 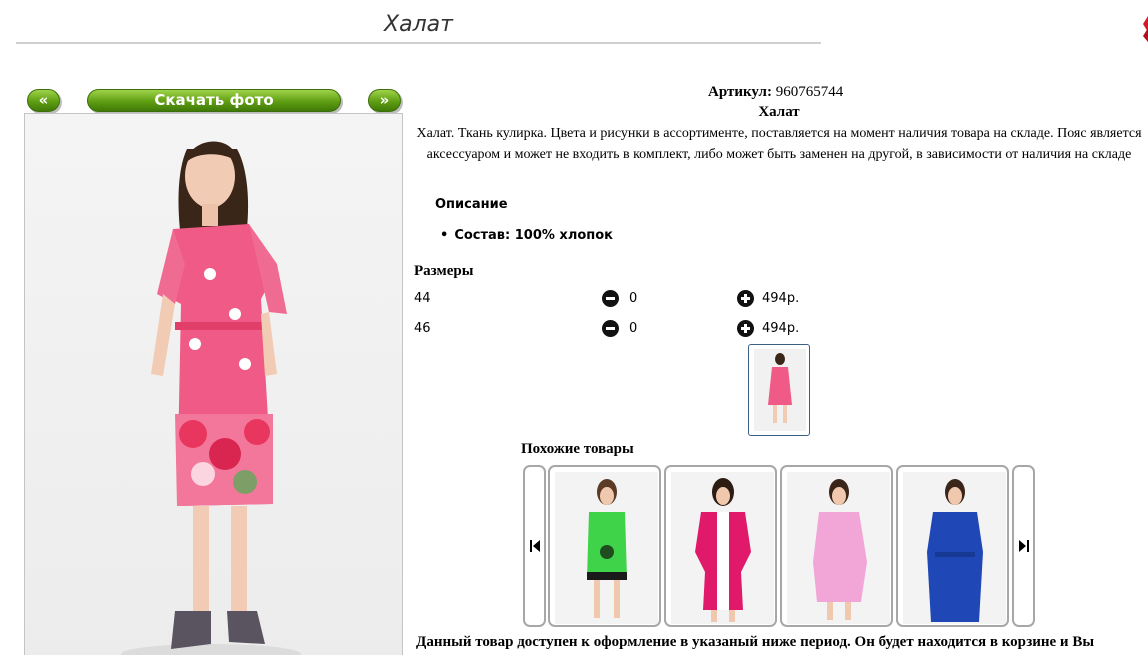 What do you see at coordinates (471, 204) in the screenshot?
I see `description-heading: Описание` at bounding box center [471, 204].